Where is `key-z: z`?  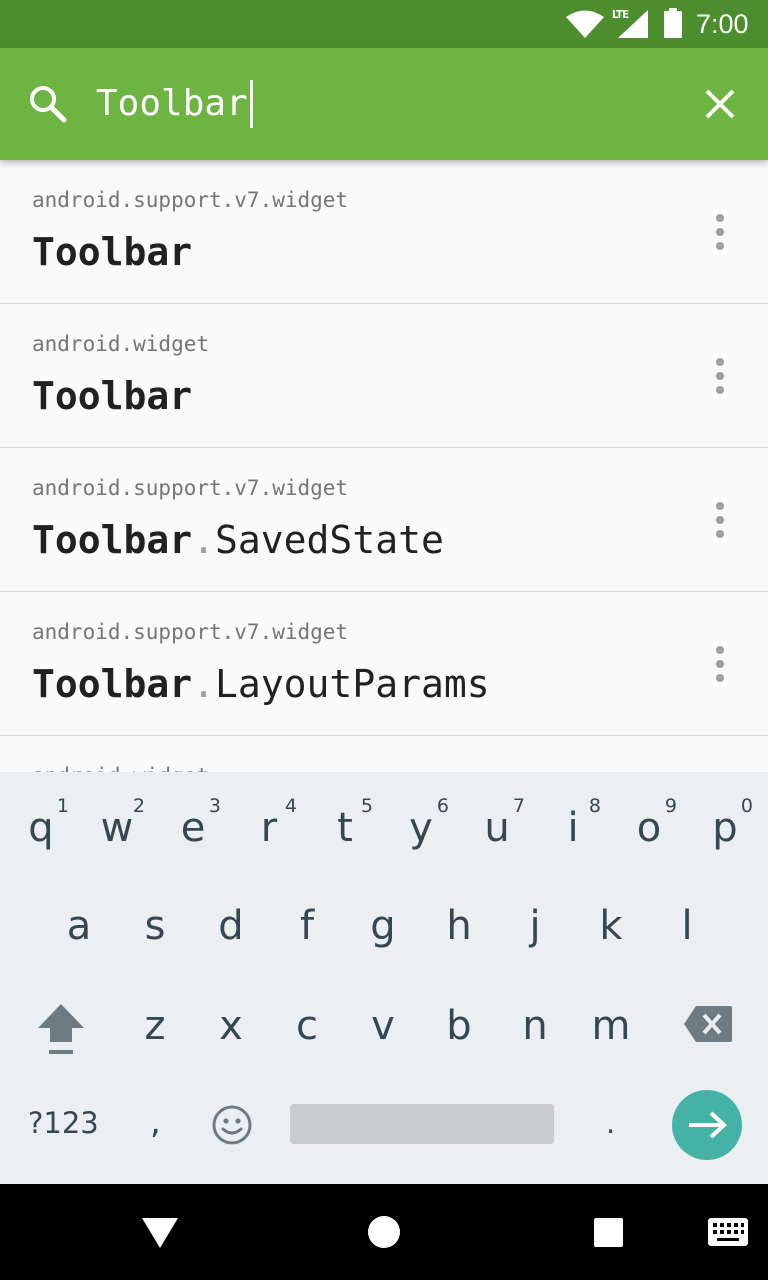
key-z: z is located at coordinates (155, 1026).